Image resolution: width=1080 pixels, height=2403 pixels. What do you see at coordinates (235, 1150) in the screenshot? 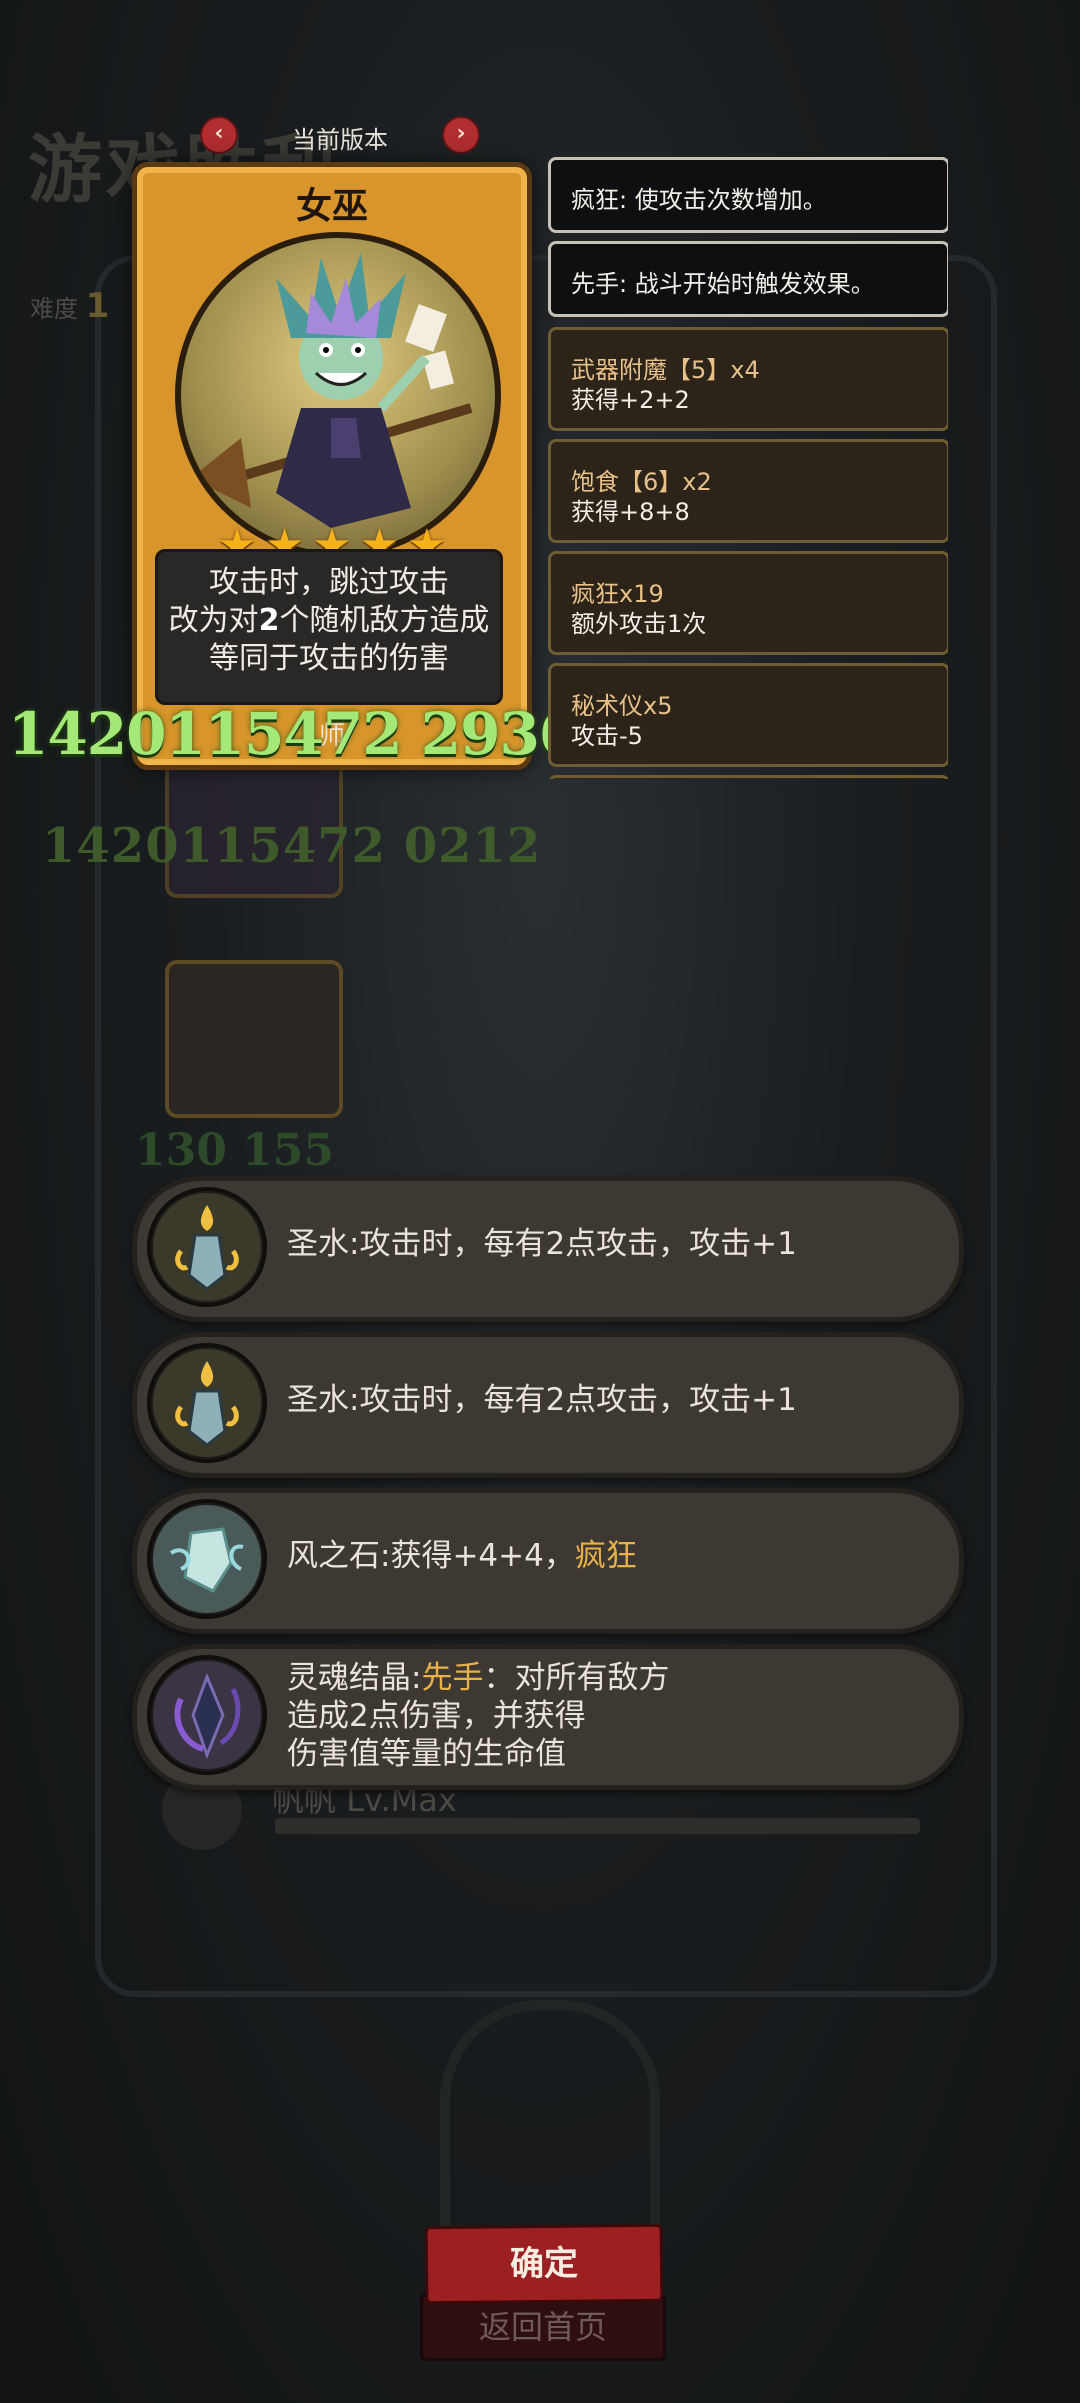
I see `background-number: 130 155` at bounding box center [235, 1150].